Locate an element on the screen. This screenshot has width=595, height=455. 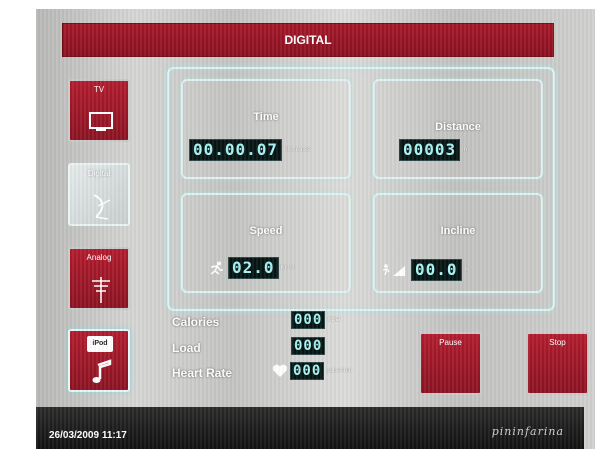
time-unit: hh.mm.ss is located at coordinates (297, 150).